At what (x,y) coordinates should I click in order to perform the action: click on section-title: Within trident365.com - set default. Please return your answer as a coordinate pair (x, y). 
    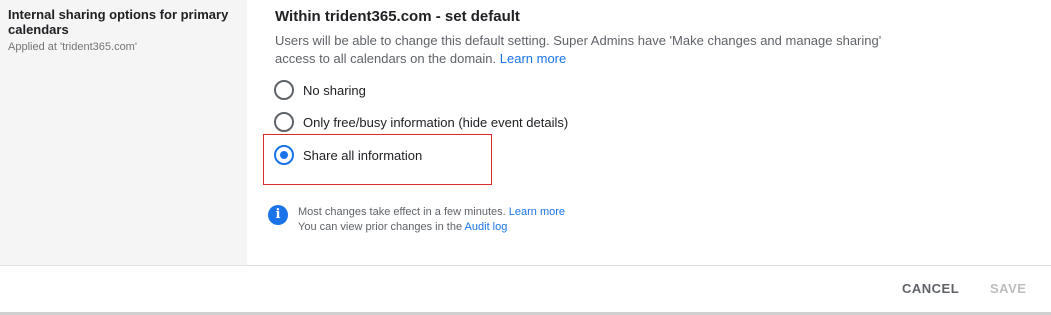
    Looking at the image, I should click on (397, 16).